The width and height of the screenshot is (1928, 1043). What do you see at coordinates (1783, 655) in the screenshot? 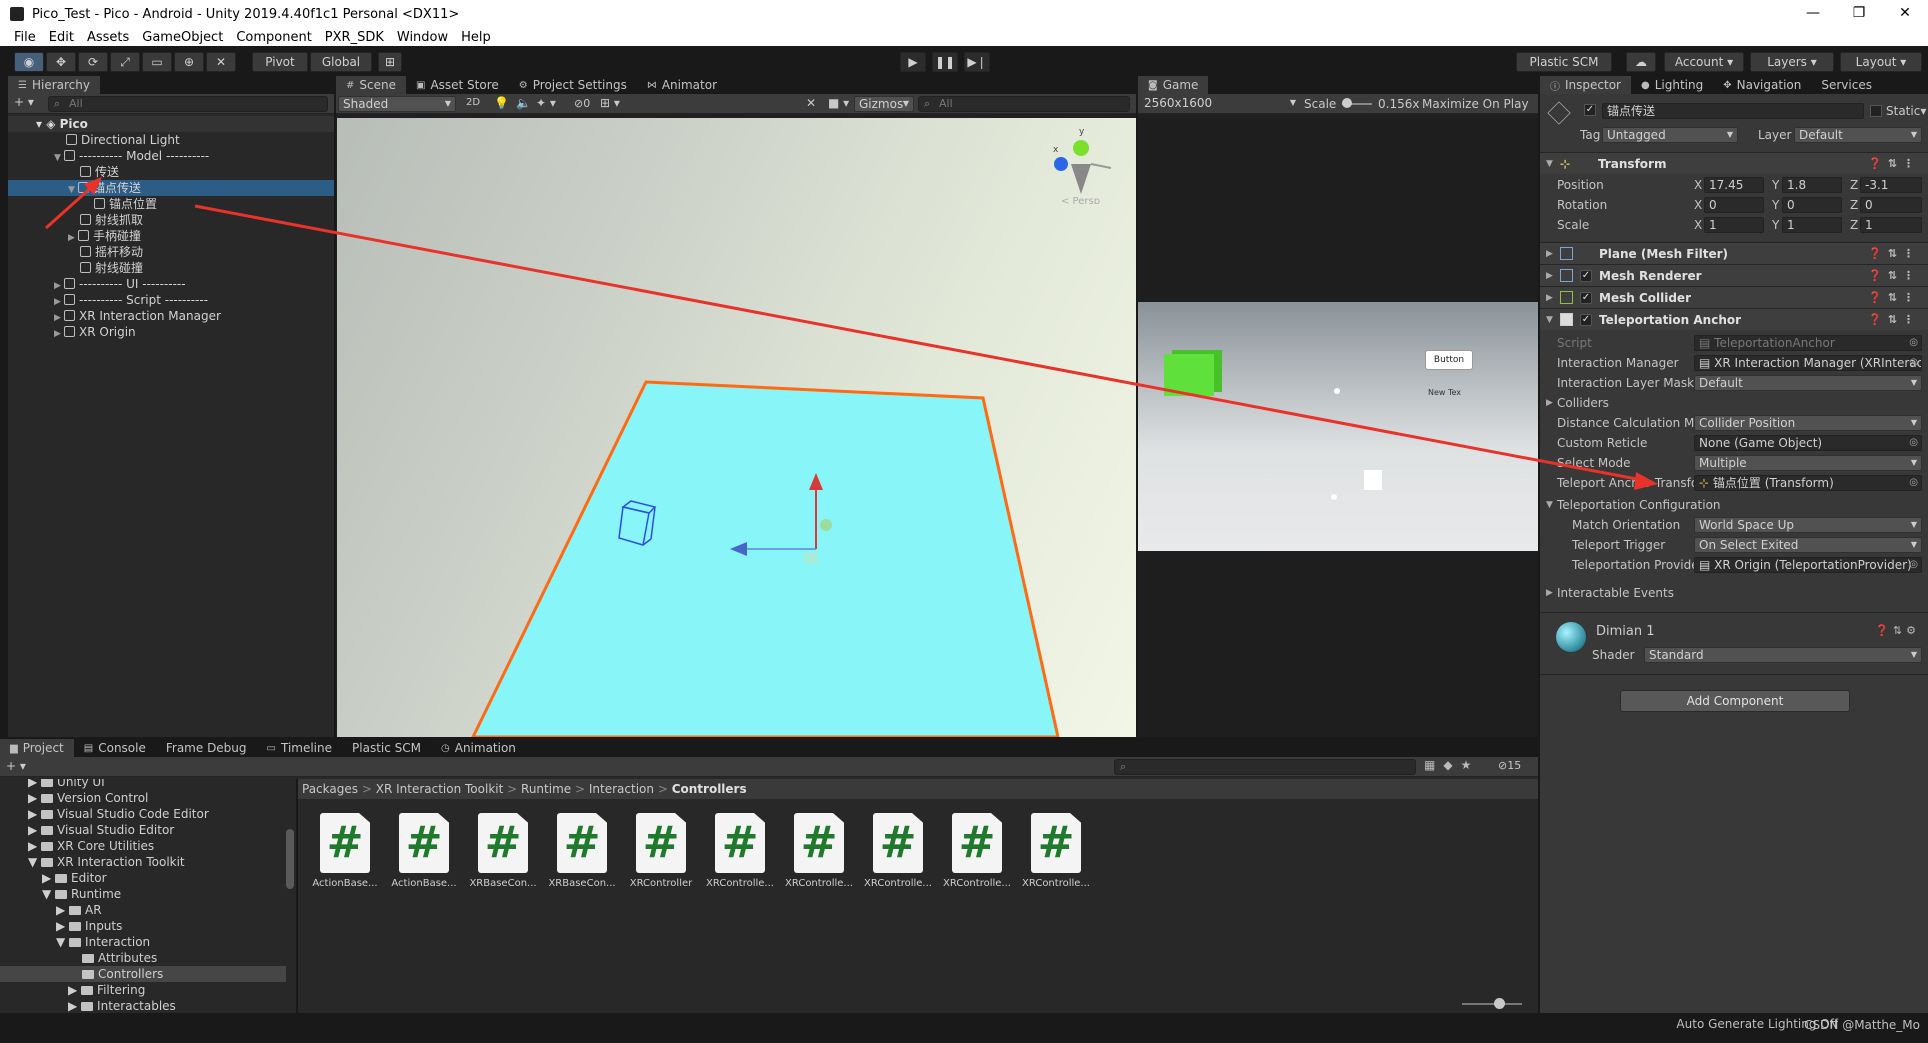
I see `shader-dropdown: Standard ▼` at bounding box center [1783, 655].